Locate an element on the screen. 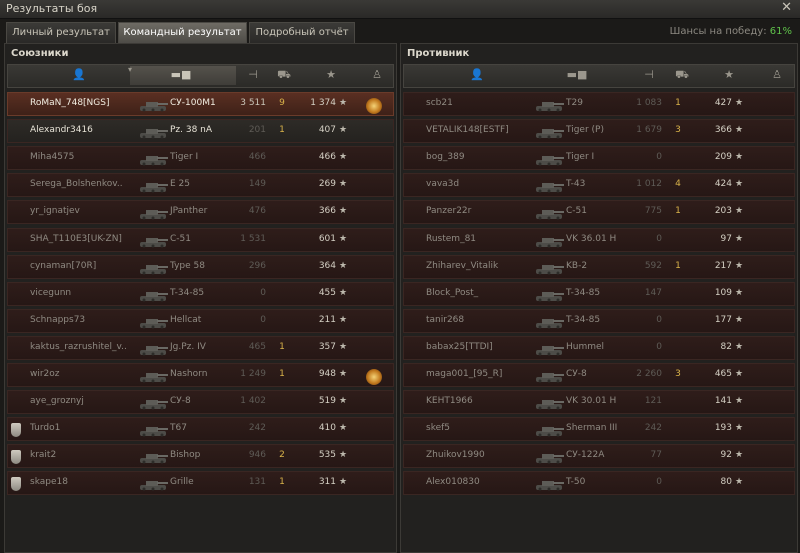  player-row: scb21 T29 1 083 1 427 ★ is located at coordinates (599, 104).